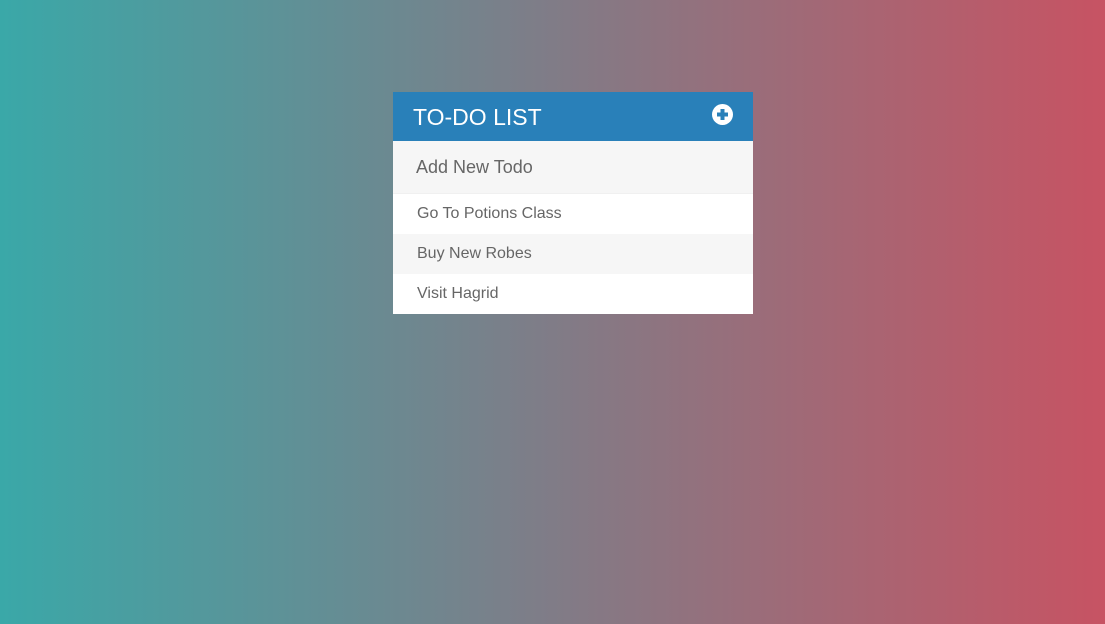  I want to click on new-todo-input: Add New Todo, so click(573, 167).